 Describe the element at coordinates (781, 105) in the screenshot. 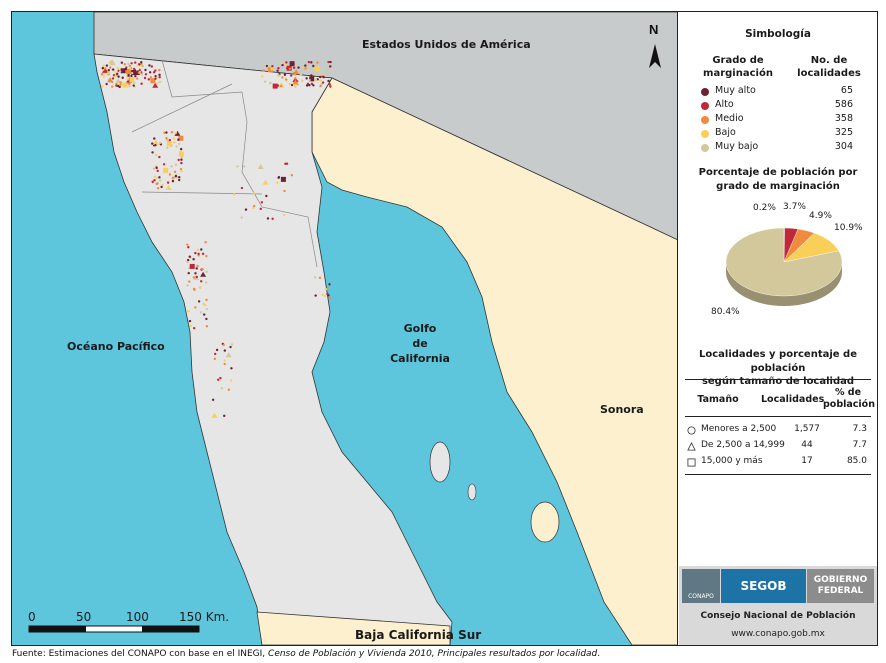

I see `legend-item: Alto 586` at that location.